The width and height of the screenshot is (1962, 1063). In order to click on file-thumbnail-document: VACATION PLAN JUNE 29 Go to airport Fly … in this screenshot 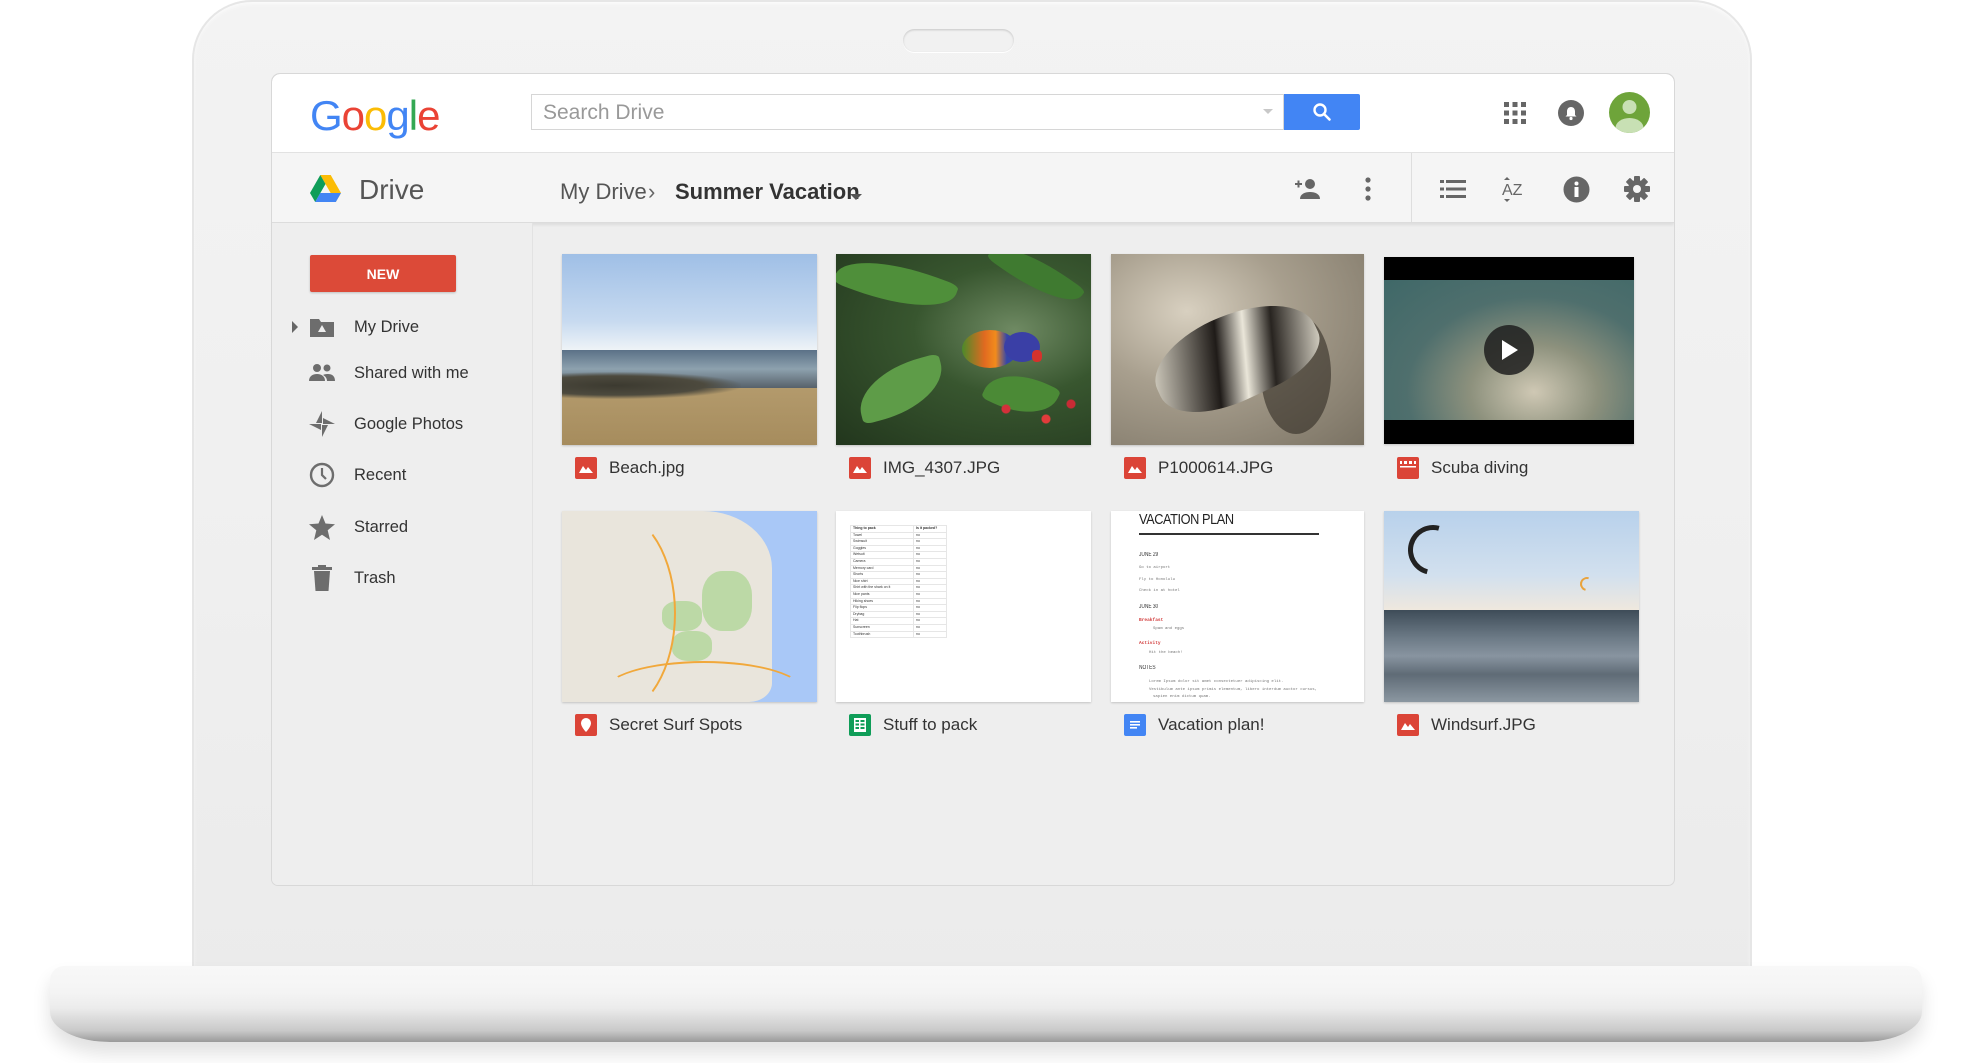, I will do `click(1237, 606)`.